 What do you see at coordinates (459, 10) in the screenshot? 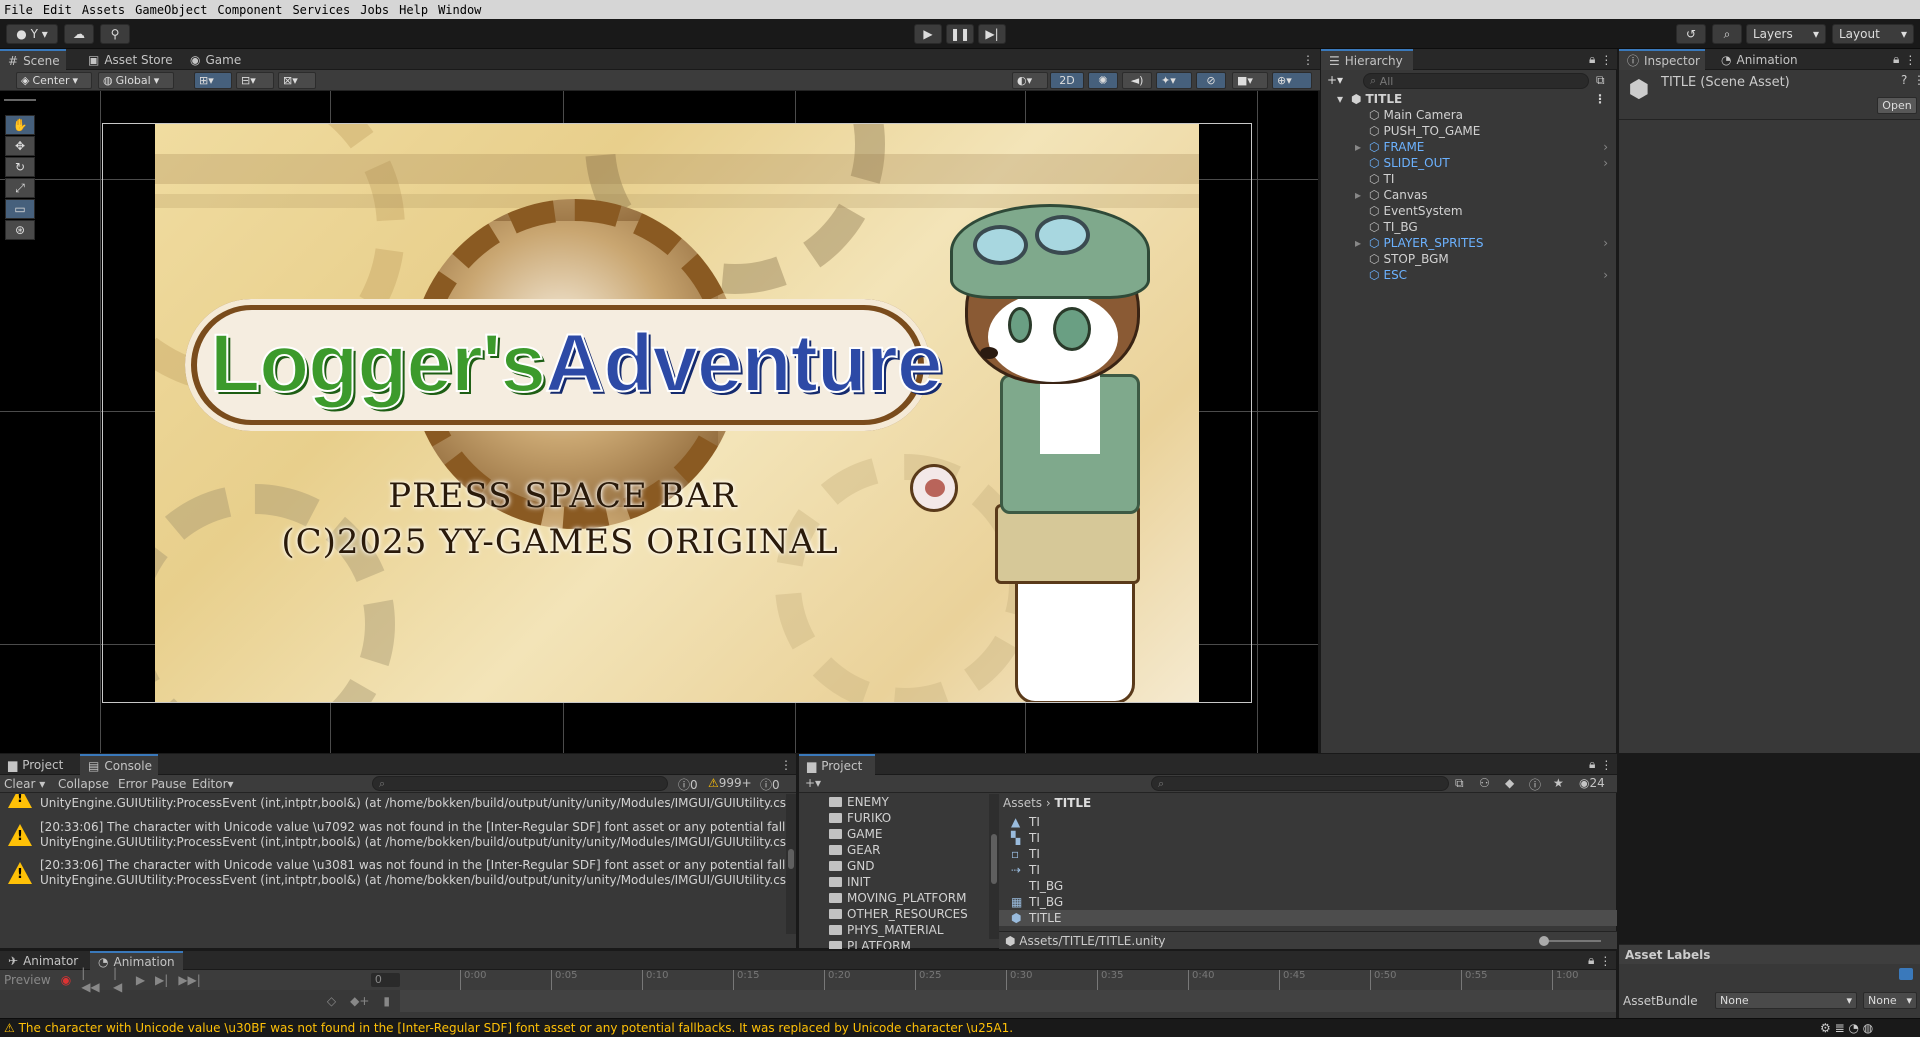
I see `menu-window: Window` at bounding box center [459, 10].